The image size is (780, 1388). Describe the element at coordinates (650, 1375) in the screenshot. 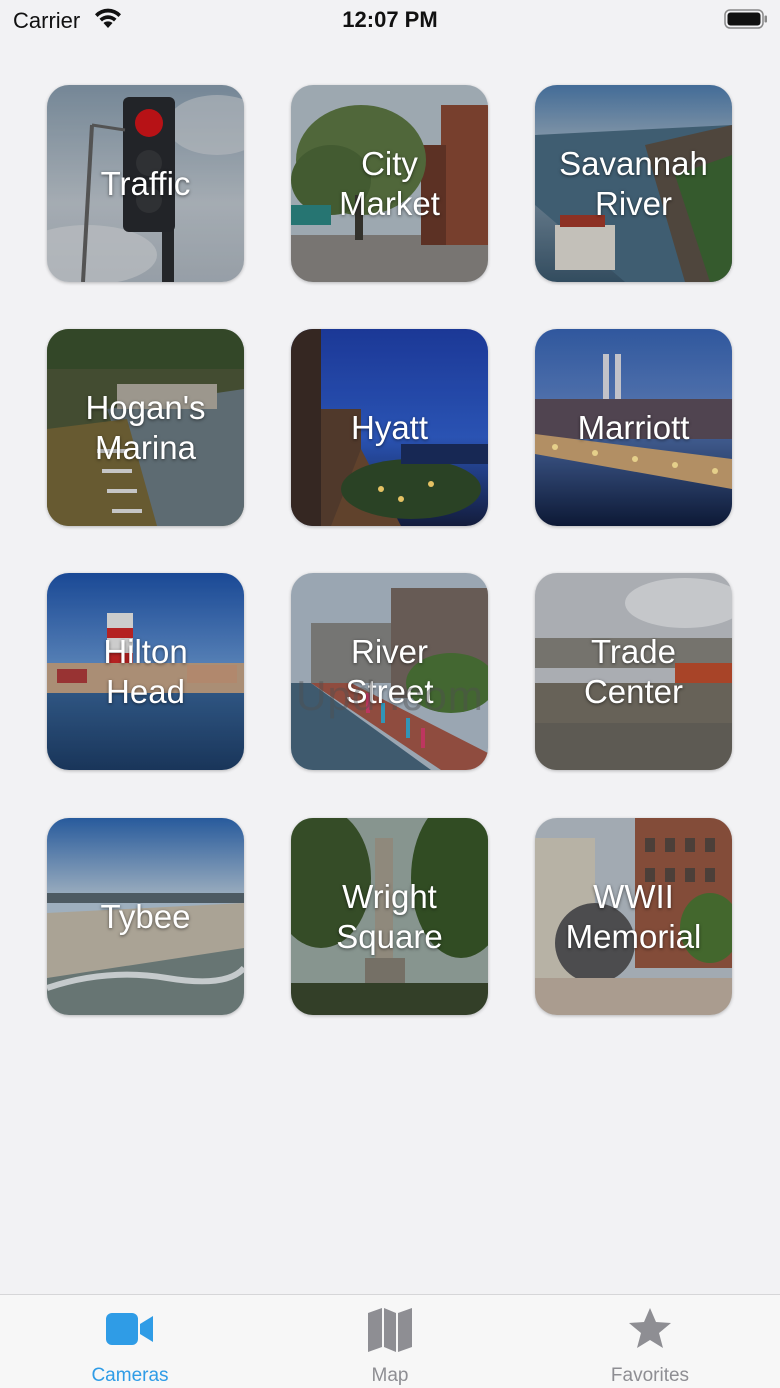

I see `tab-label: Favorites` at that location.